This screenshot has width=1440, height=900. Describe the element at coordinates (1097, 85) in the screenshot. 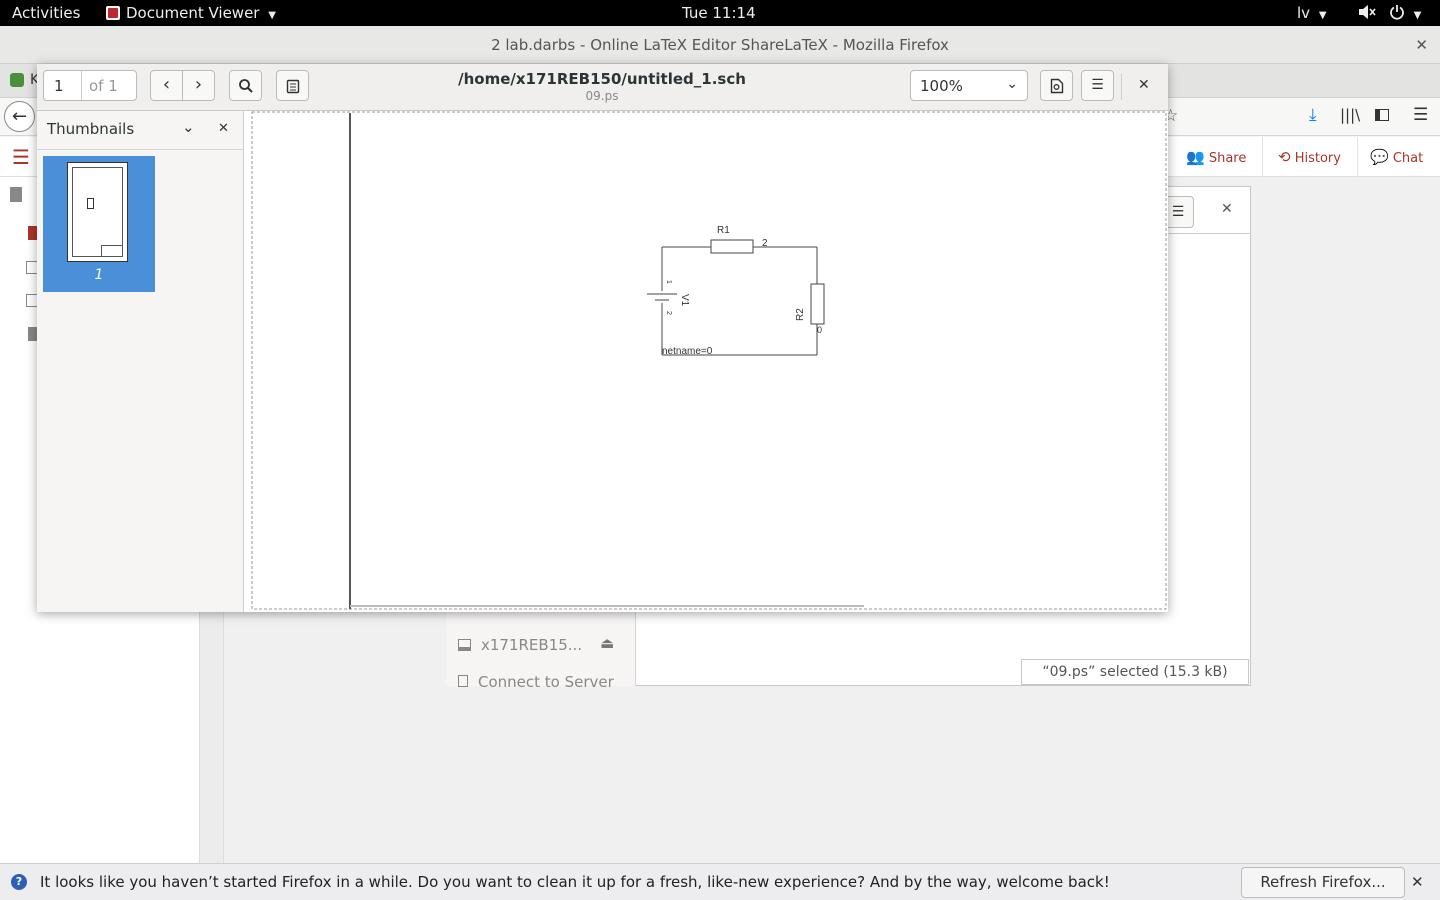

I see `viewer-menu-button: ☰` at that location.